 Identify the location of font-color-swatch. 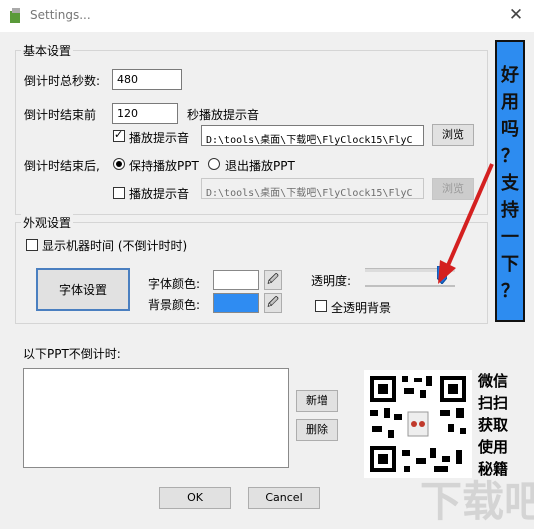
(236, 280).